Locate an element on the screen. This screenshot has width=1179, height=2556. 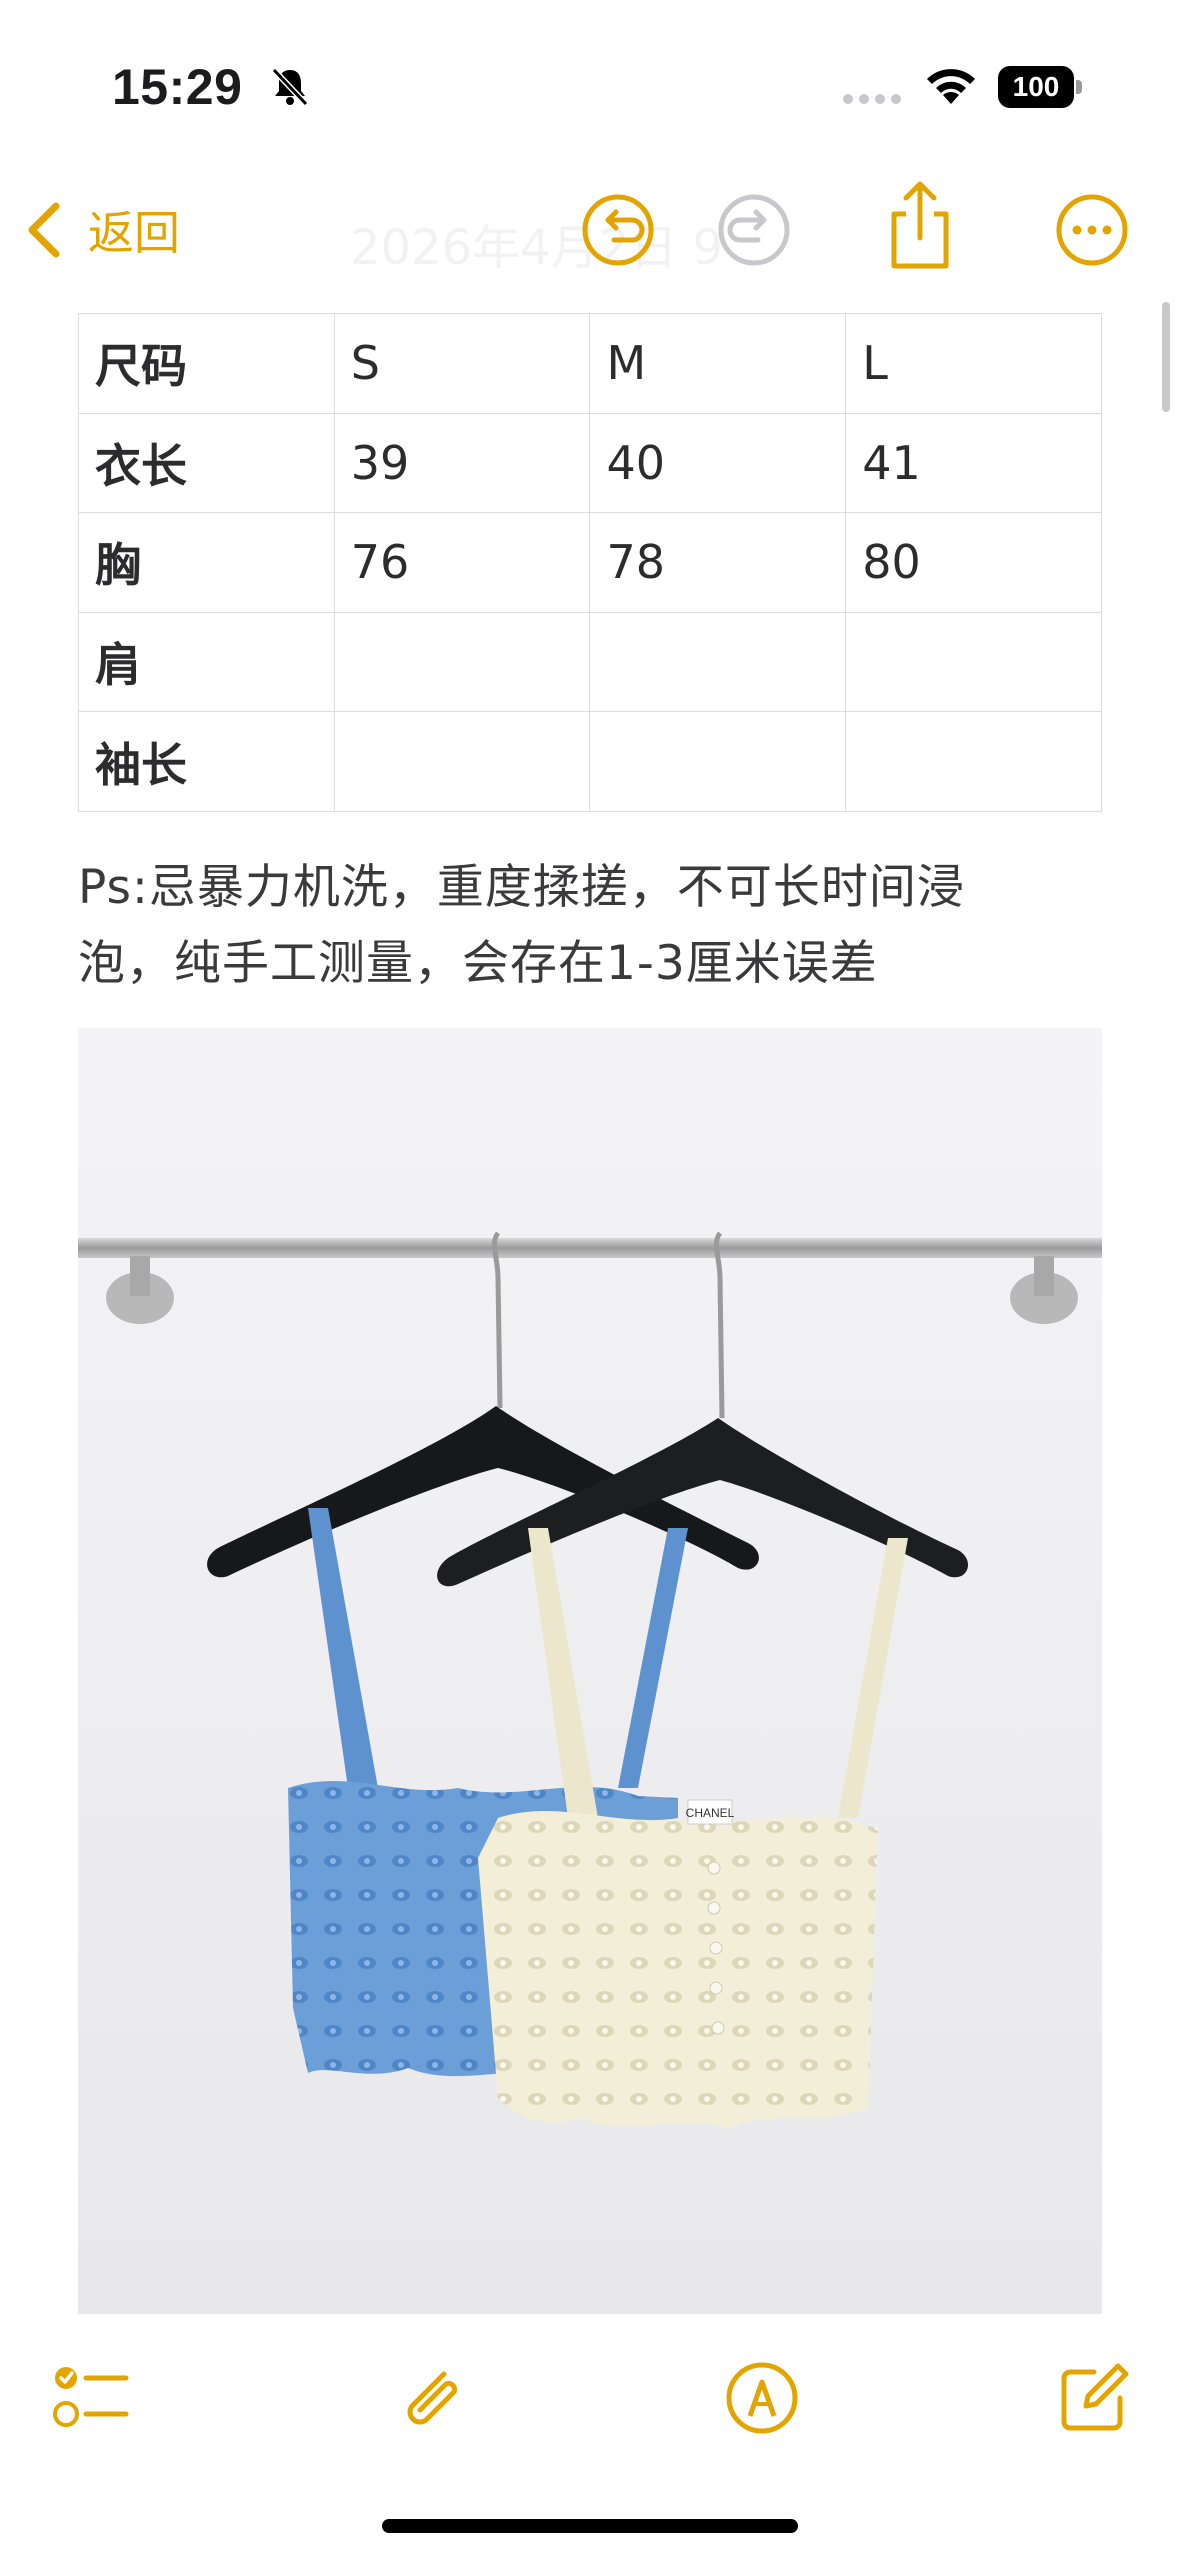
table-row: 衣长 39 40 41 is located at coordinates (590, 463).